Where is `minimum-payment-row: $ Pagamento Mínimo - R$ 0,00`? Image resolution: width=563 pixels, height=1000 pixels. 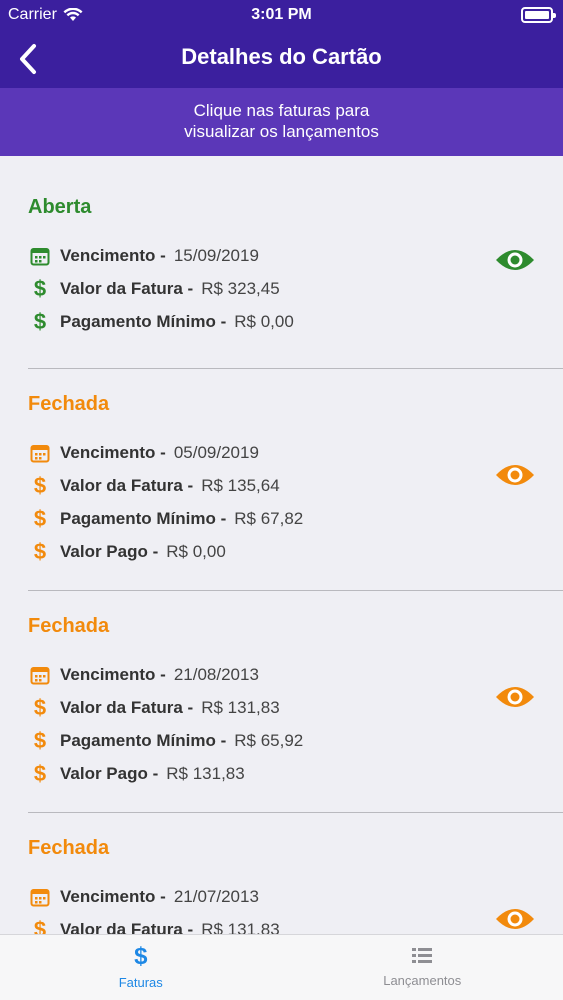 minimum-payment-row: $ Pagamento Mínimo - R$ 0,00 is located at coordinates (281, 321).